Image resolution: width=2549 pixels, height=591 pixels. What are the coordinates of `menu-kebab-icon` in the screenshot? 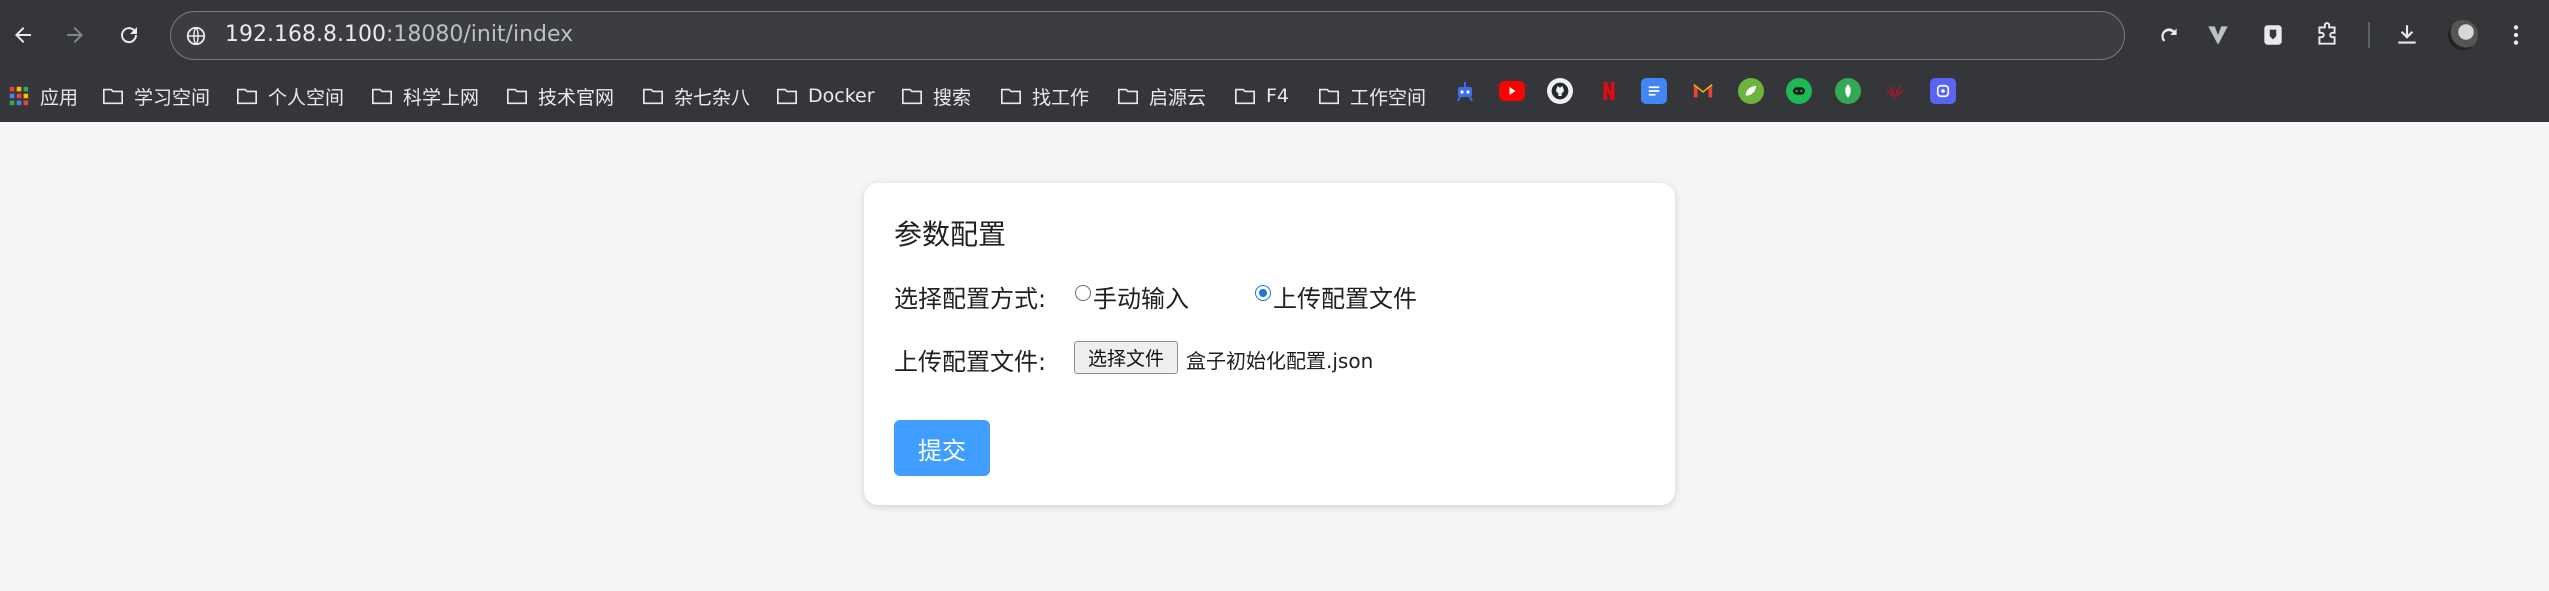 It's located at (2516, 35).